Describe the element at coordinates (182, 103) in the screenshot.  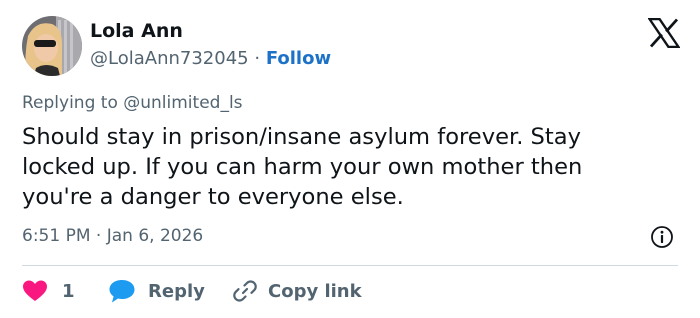
I see `mention-link: @unlimited_ls` at that location.